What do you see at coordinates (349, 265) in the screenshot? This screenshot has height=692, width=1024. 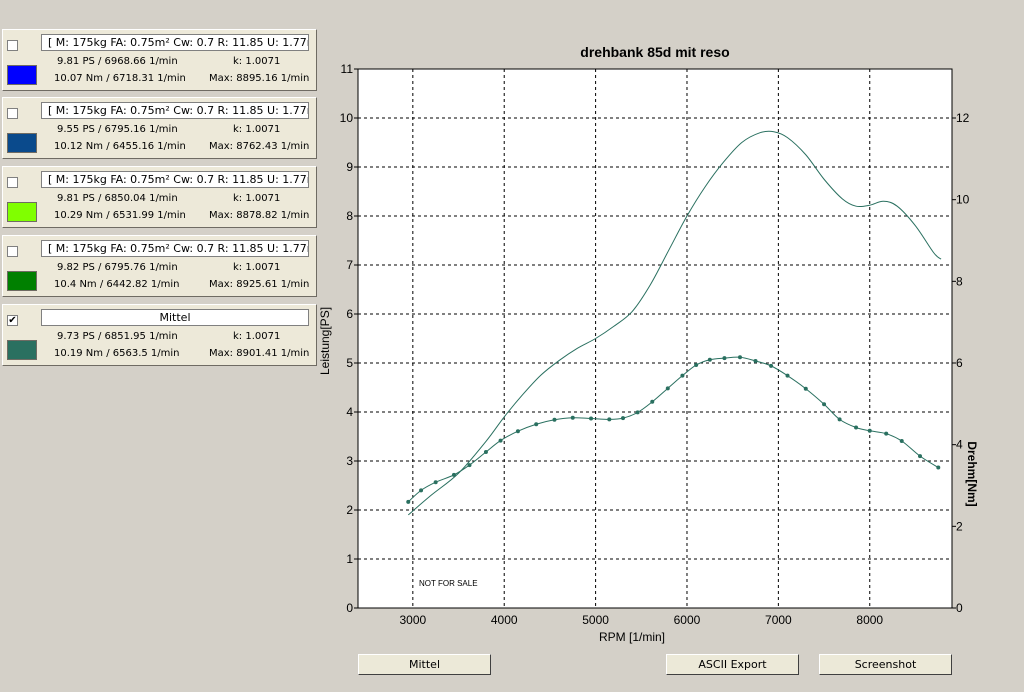 I see `y-tick-label: 7` at bounding box center [349, 265].